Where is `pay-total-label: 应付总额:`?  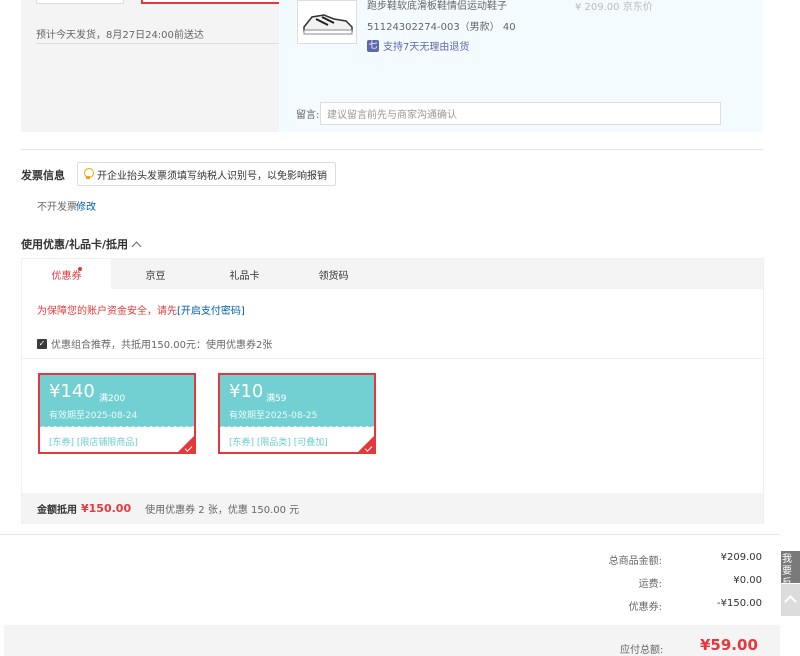 pay-total-label: 应付总额: is located at coordinates (642, 650).